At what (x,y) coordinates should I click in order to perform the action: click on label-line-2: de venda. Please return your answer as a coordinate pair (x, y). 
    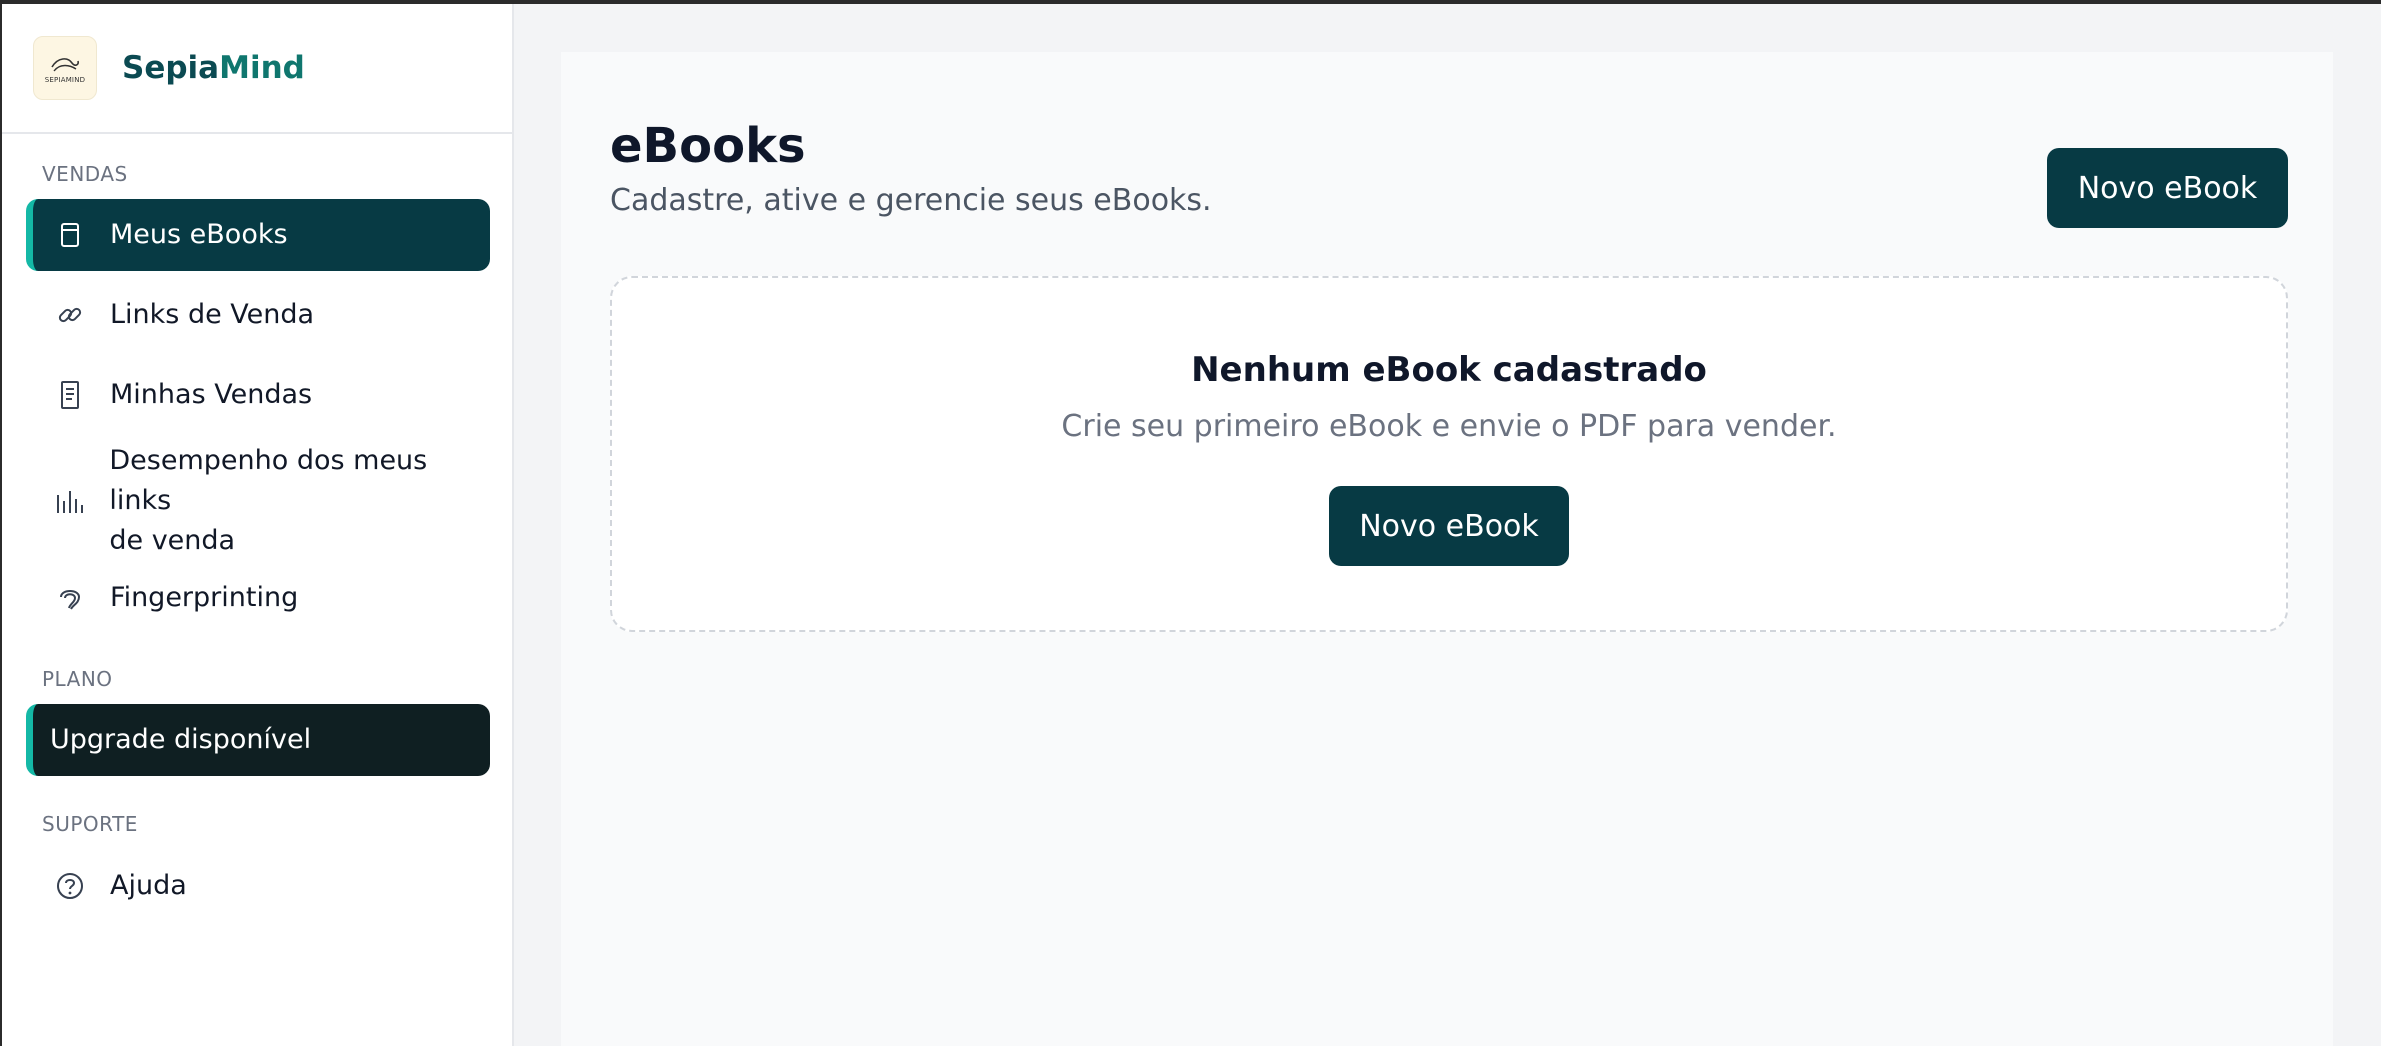
    Looking at the image, I should click on (172, 540).